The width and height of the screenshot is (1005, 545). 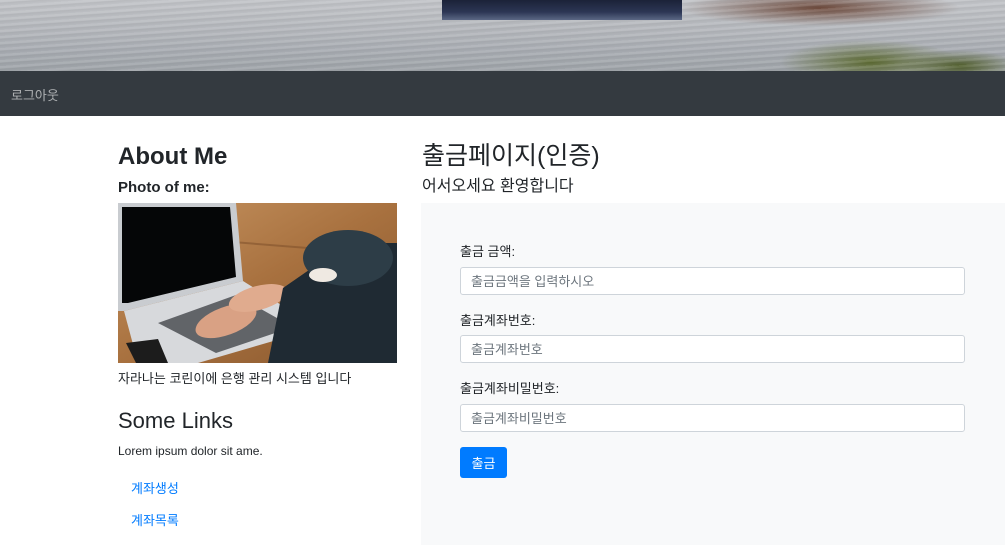 I want to click on page-title: 출금페이지(인증), so click(x=511, y=156).